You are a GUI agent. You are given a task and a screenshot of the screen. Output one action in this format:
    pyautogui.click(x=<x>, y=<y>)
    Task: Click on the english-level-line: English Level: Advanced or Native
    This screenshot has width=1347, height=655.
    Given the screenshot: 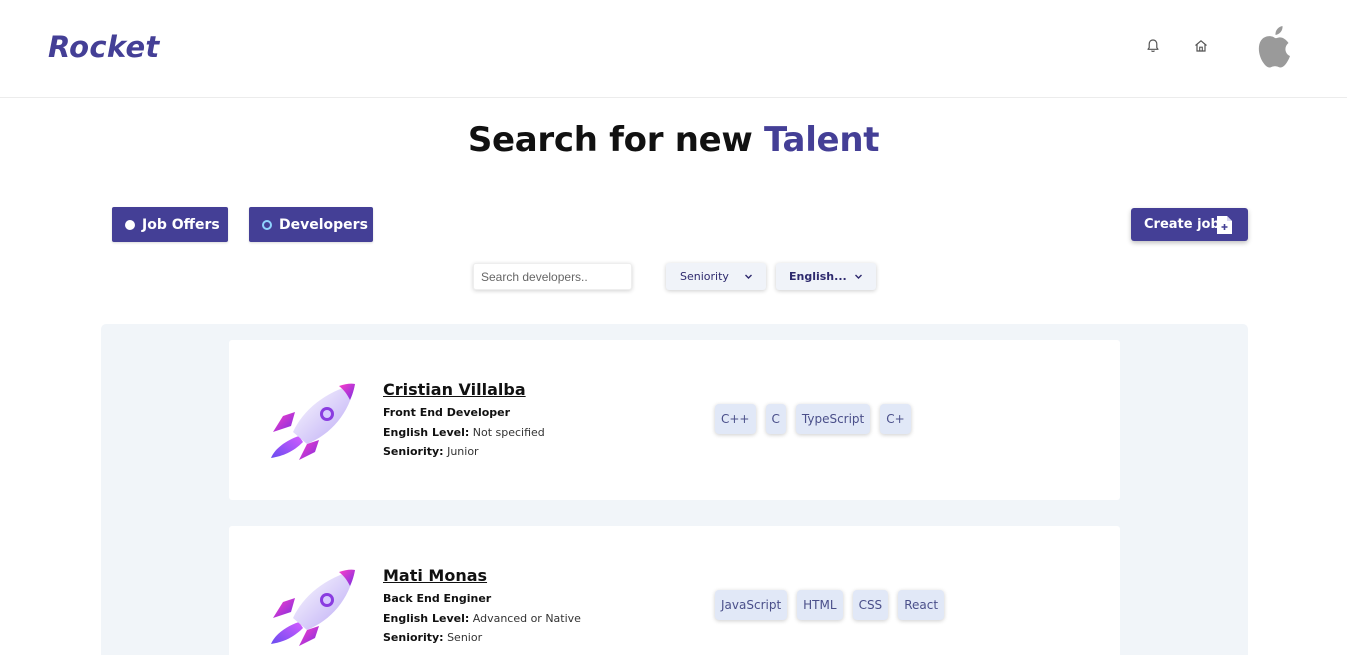 What is the action you would take?
    pyautogui.click(x=482, y=618)
    